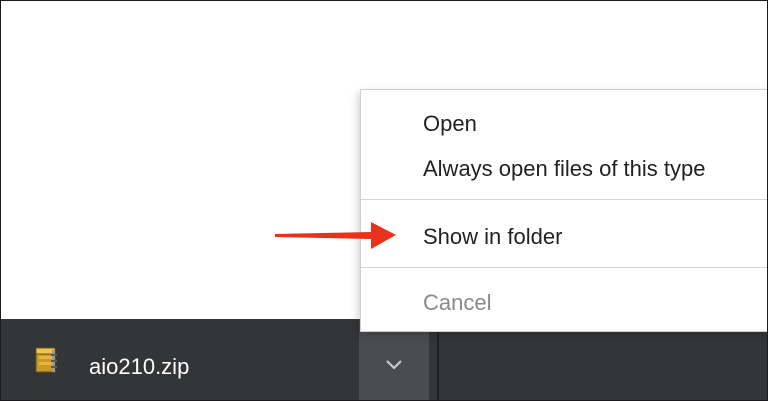 The height and width of the screenshot is (401, 768). Describe the element at coordinates (438, 363) in the screenshot. I see `shelf-divider` at that location.